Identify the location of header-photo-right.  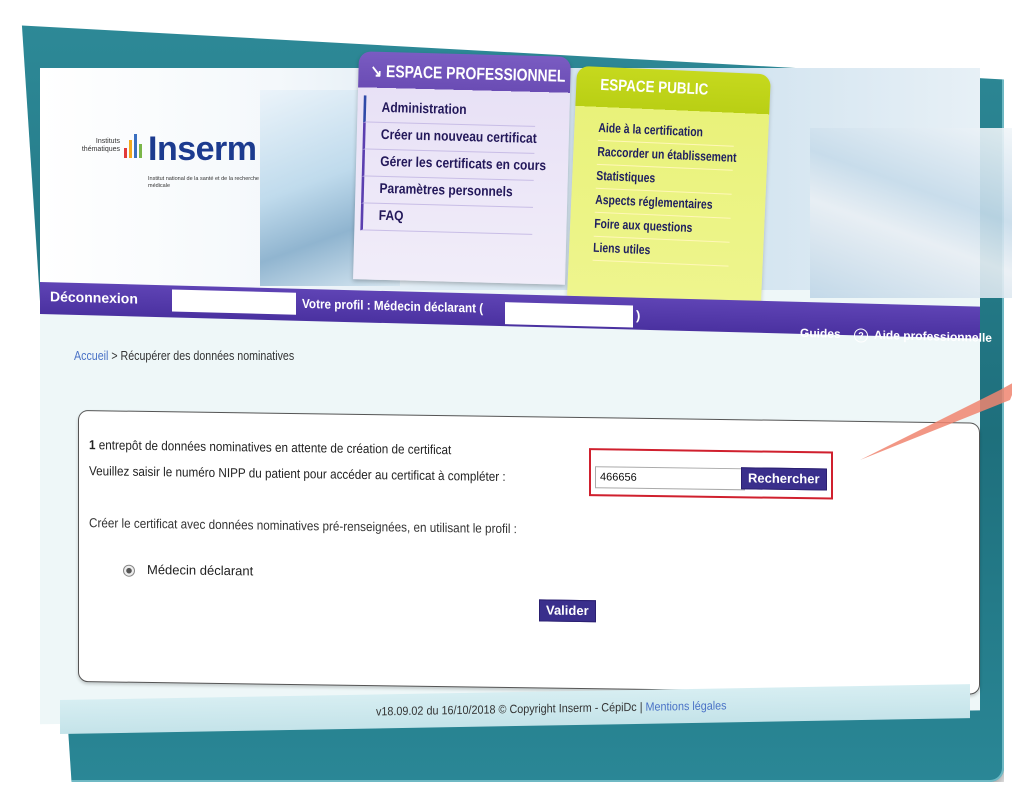
(911, 213).